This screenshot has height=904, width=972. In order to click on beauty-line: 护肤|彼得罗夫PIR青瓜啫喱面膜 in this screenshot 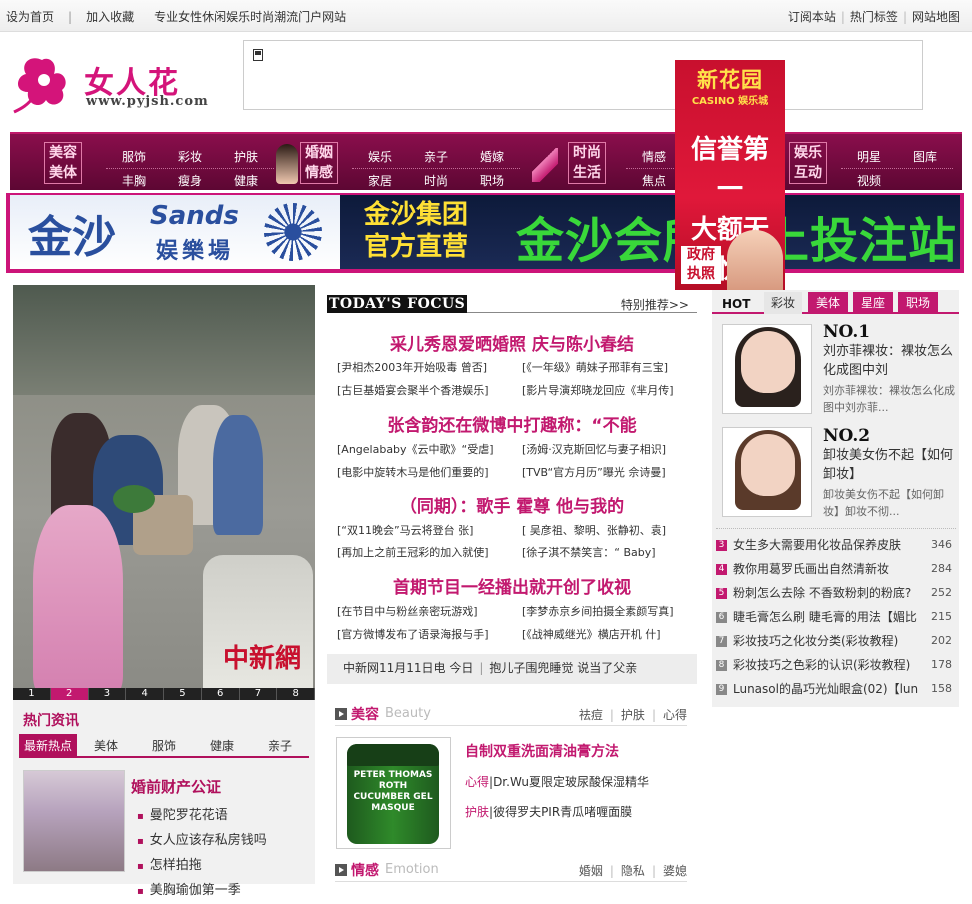, I will do `click(548, 811)`.